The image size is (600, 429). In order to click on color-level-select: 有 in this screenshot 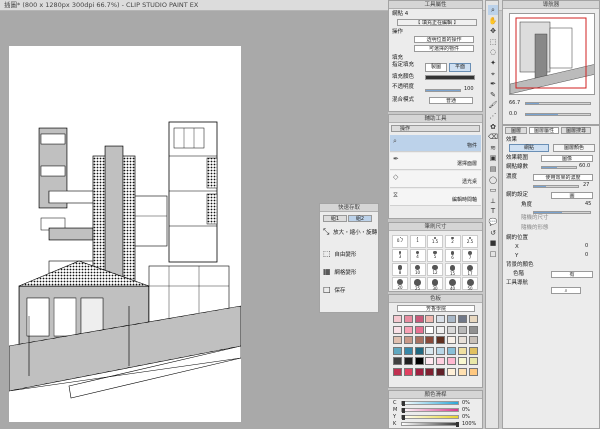, I will do `click(572, 274)`.